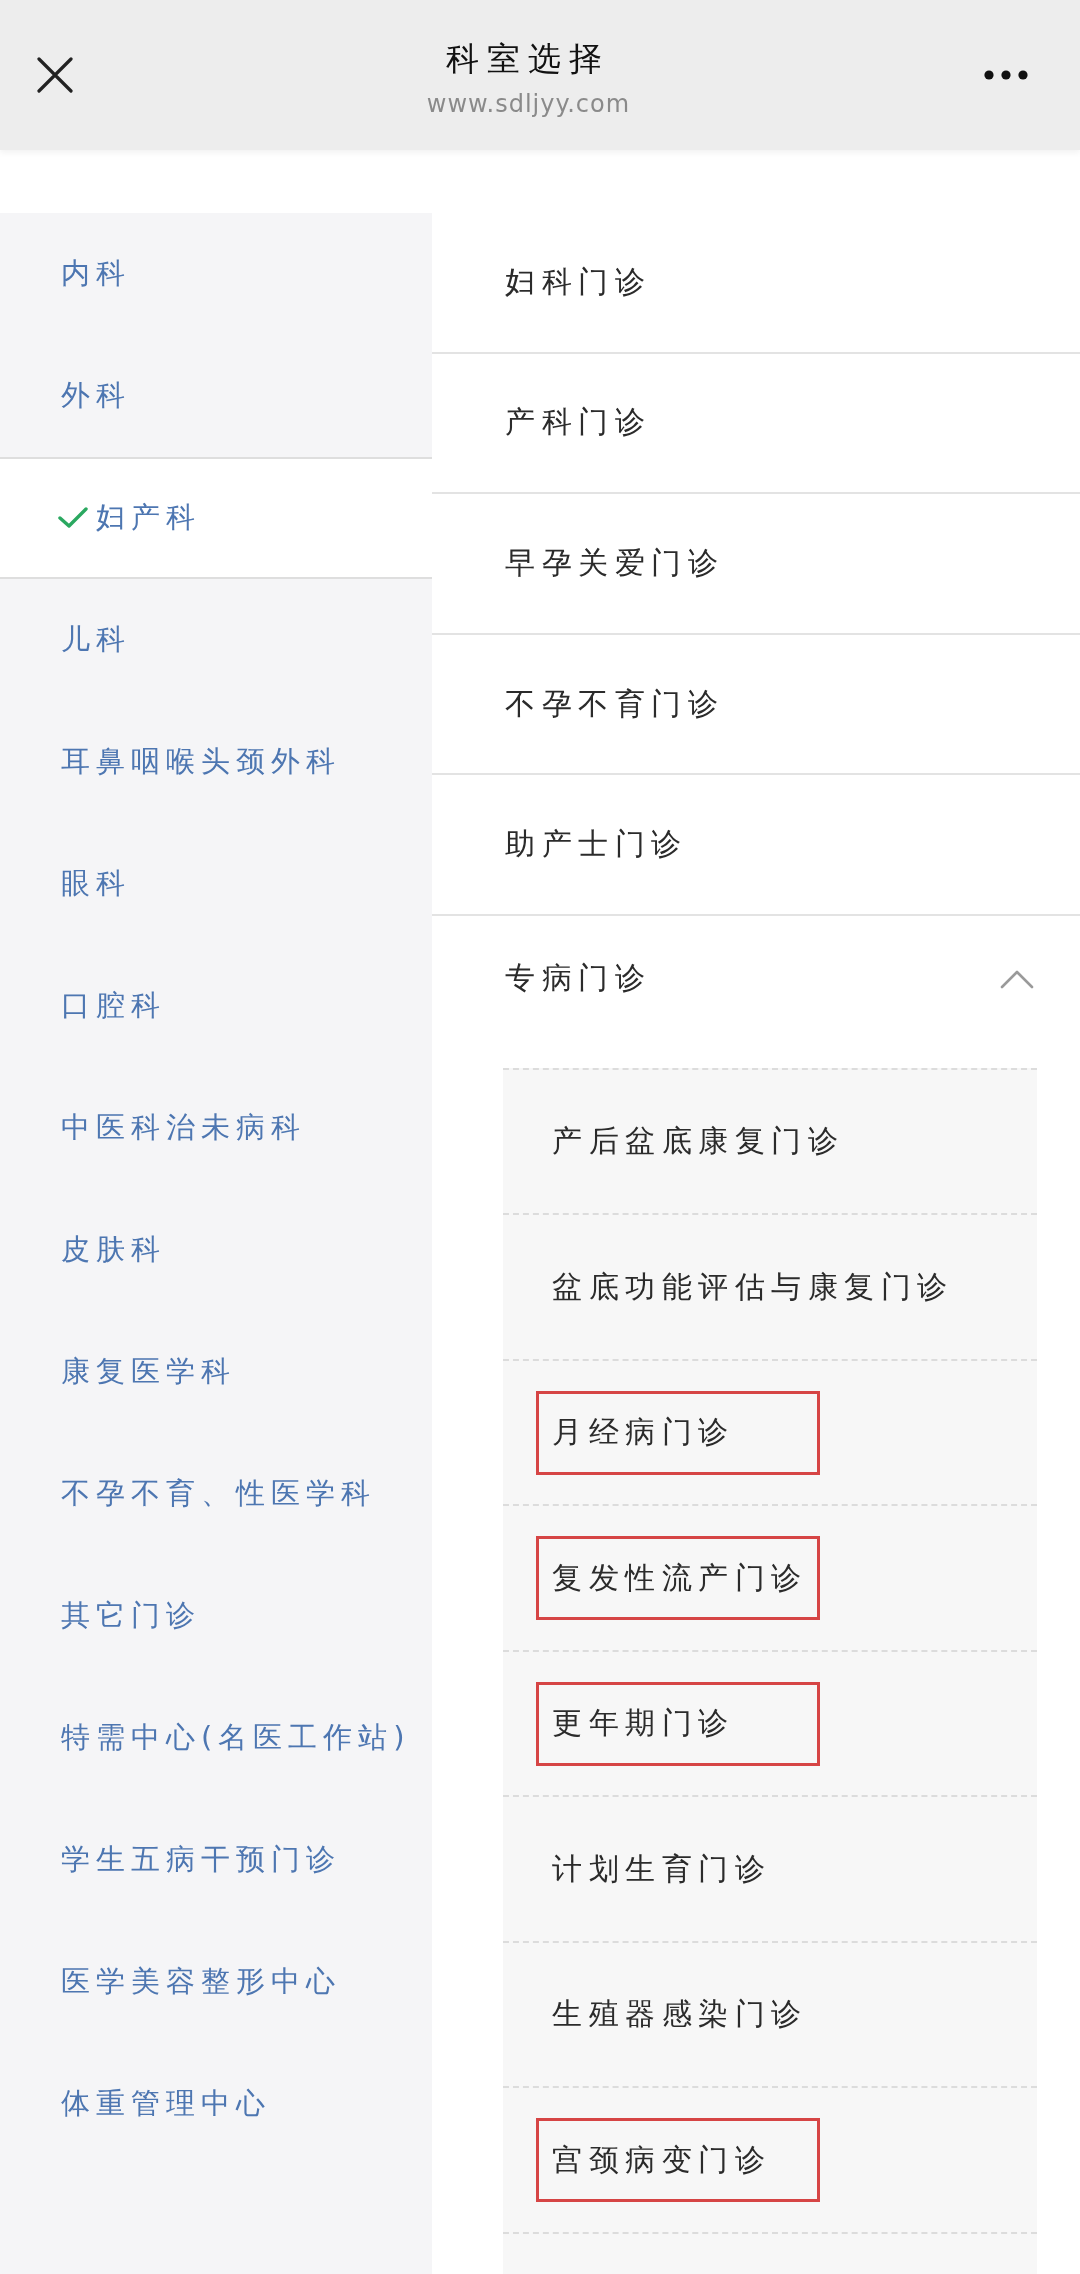  I want to click on department-item: 儿科, so click(216, 640).